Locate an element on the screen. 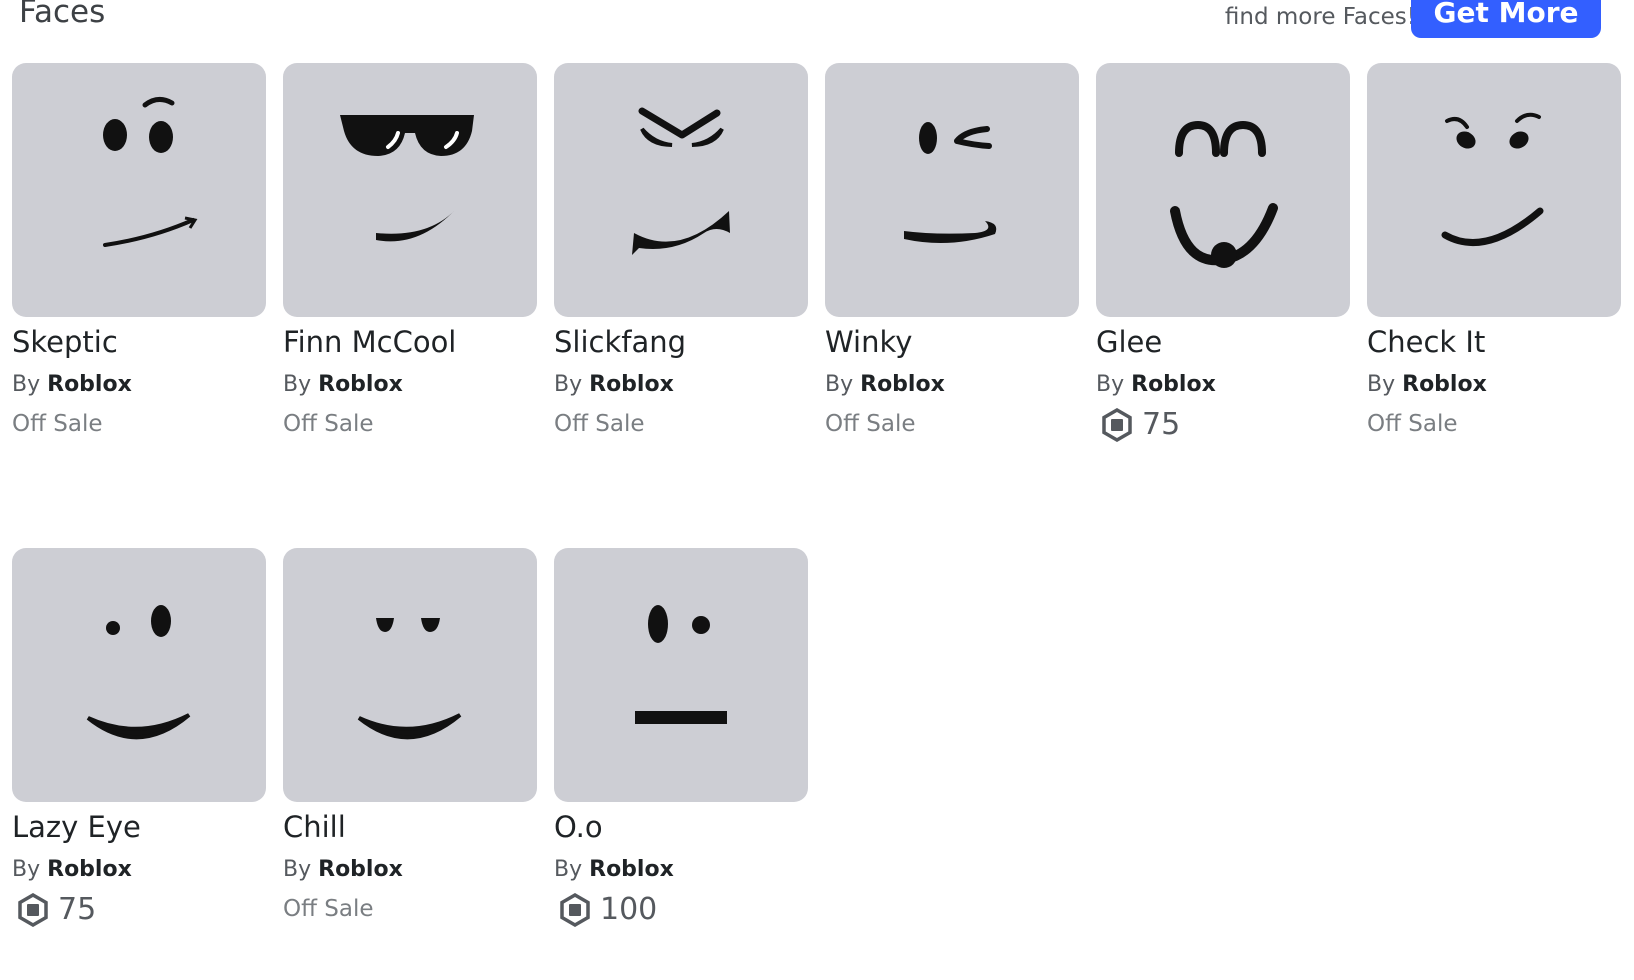 The height and width of the screenshot is (980, 1634). slickfang-face-icon is located at coordinates (681, 181).